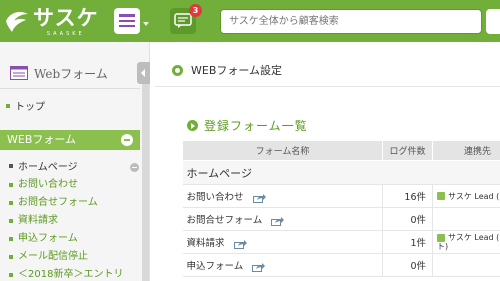 This screenshot has height=281, width=500. Describe the element at coordinates (146, 24) in the screenshot. I see `chevron-down-icon` at that location.